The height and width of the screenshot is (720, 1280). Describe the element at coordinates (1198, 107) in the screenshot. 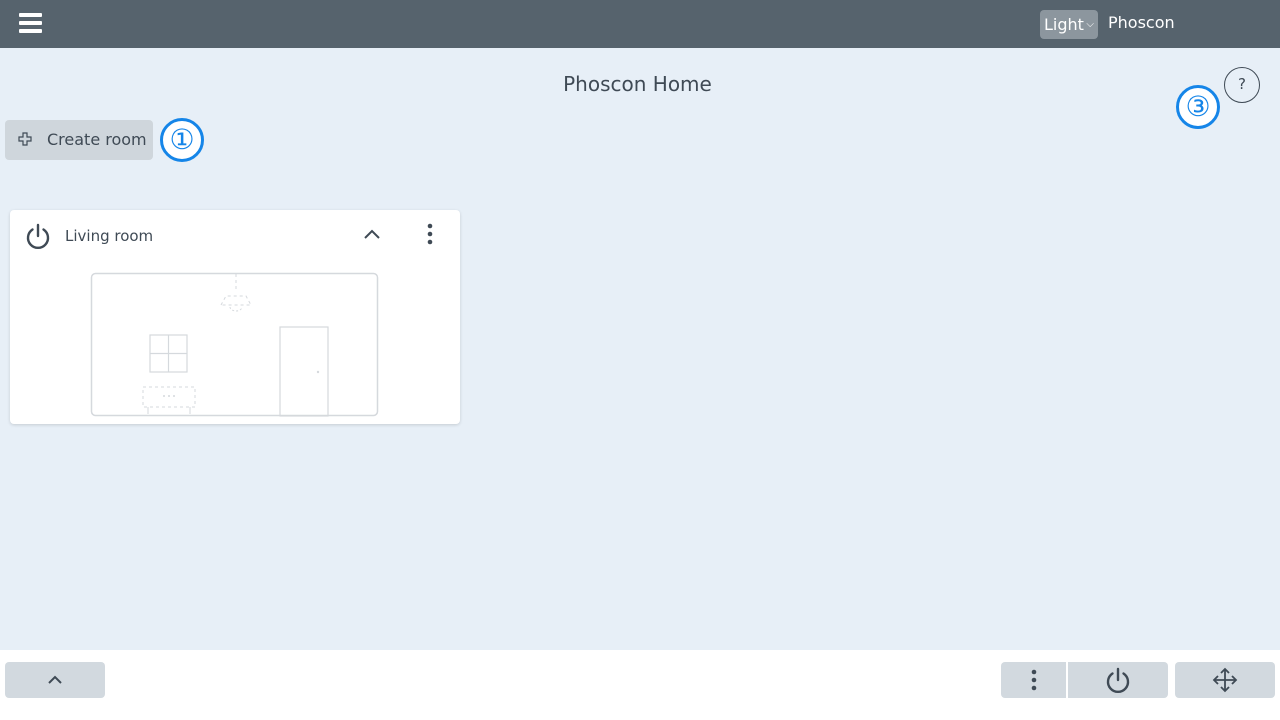

I see `callout-3: ③` at that location.